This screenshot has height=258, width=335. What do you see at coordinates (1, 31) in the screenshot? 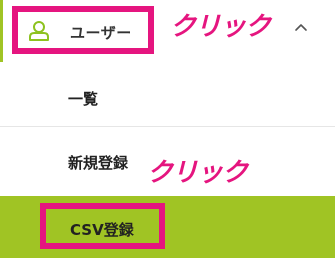
I see `active-section-indicator` at bounding box center [1, 31].